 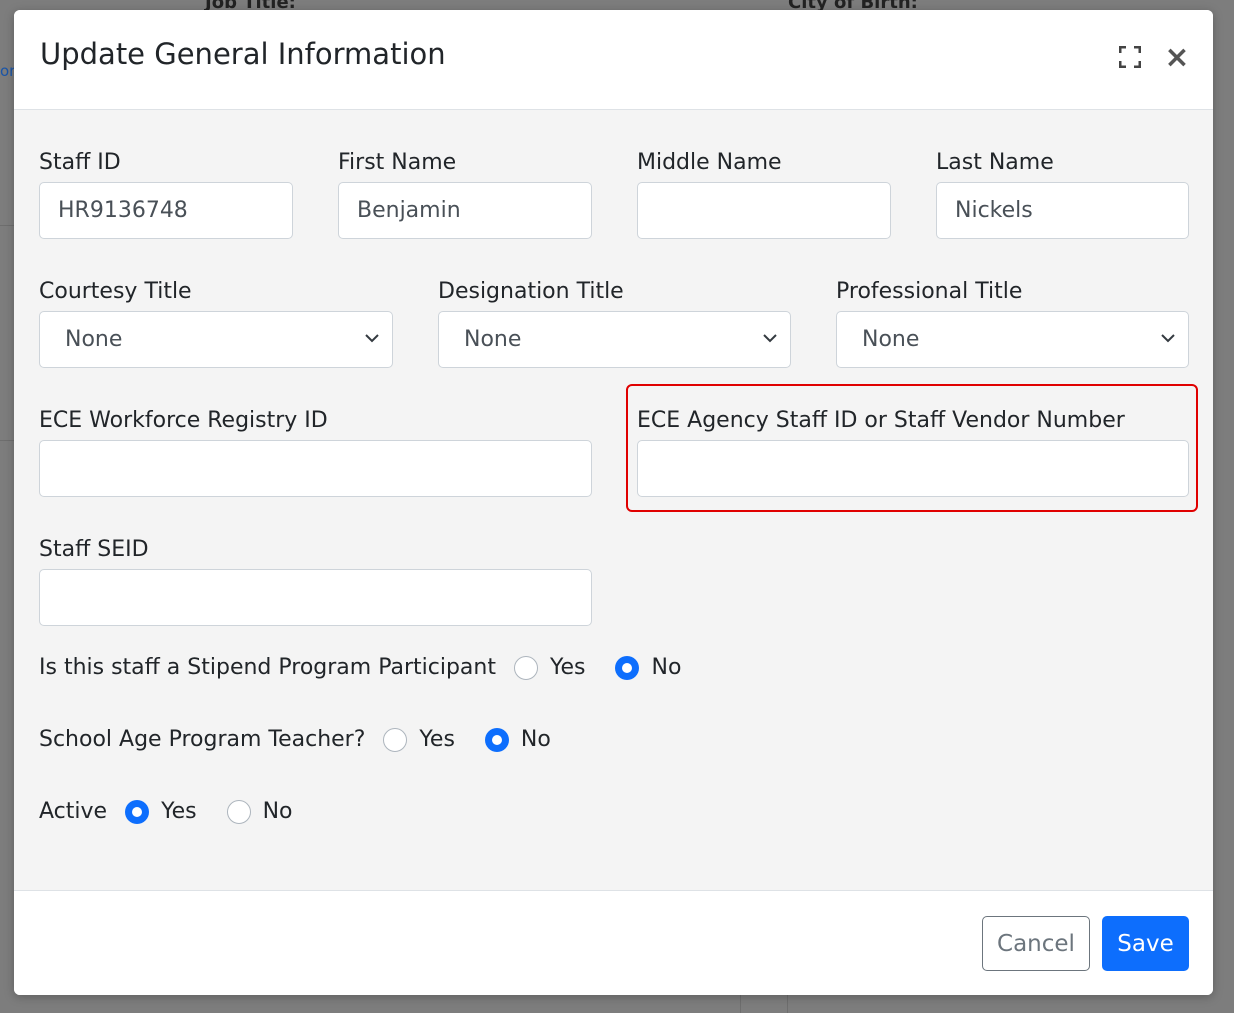 I want to click on professional-title-field: Professional Title, so click(x=929, y=291).